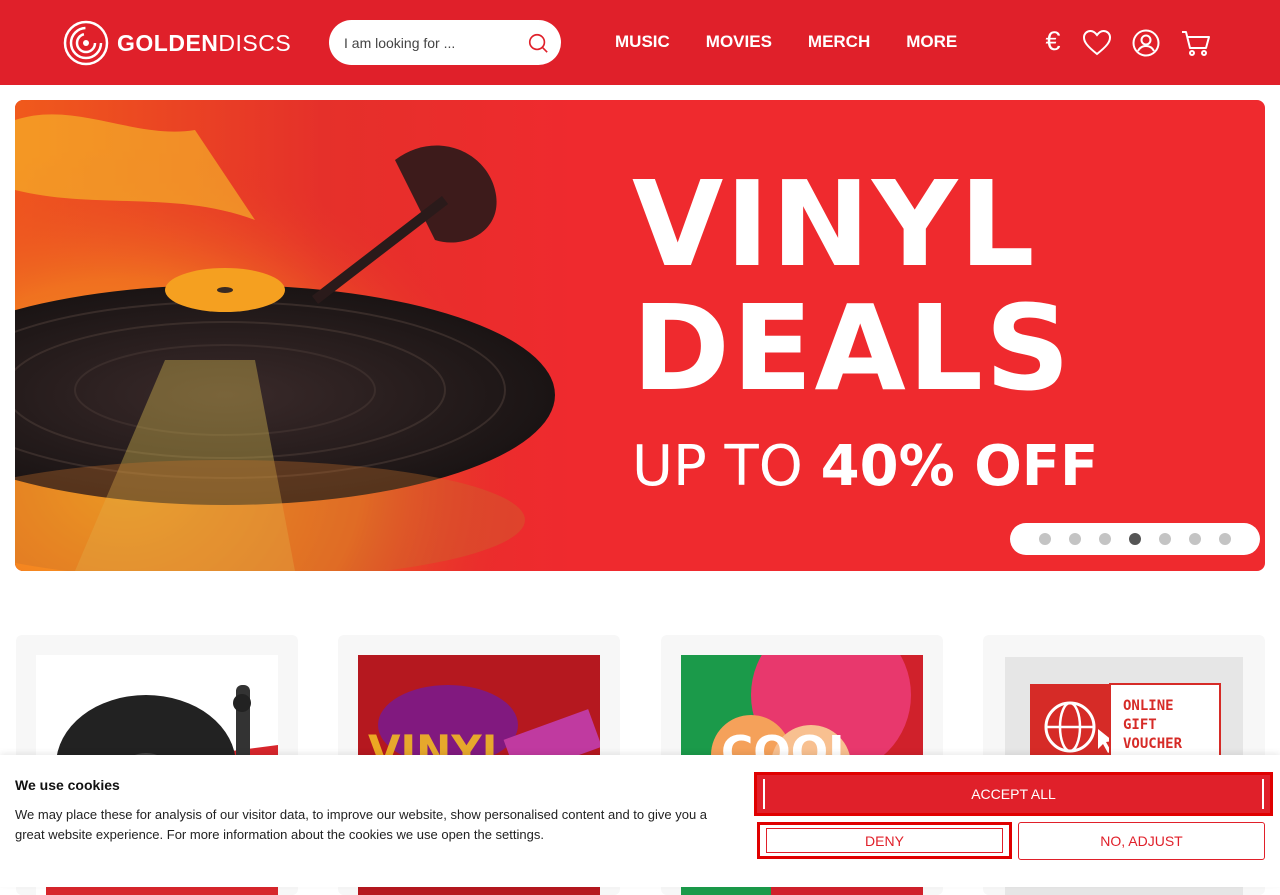 Image resolution: width=1280 pixels, height=895 pixels. Describe the element at coordinates (1146, 43) in the screenshot. I see `account-icon` at that location.